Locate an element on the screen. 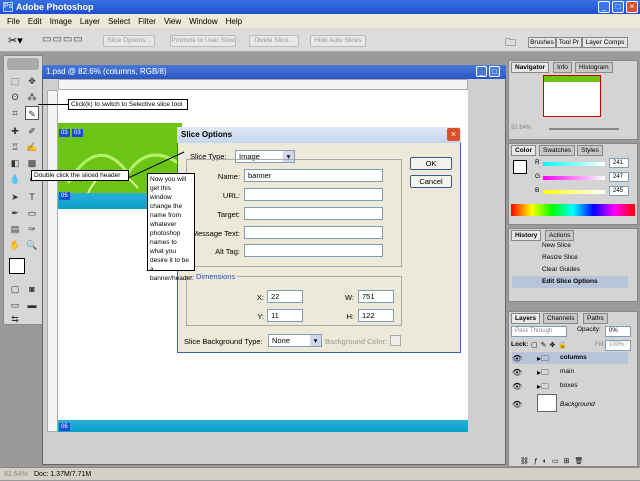  y-field: 11 is located at coordinates (285, 315).